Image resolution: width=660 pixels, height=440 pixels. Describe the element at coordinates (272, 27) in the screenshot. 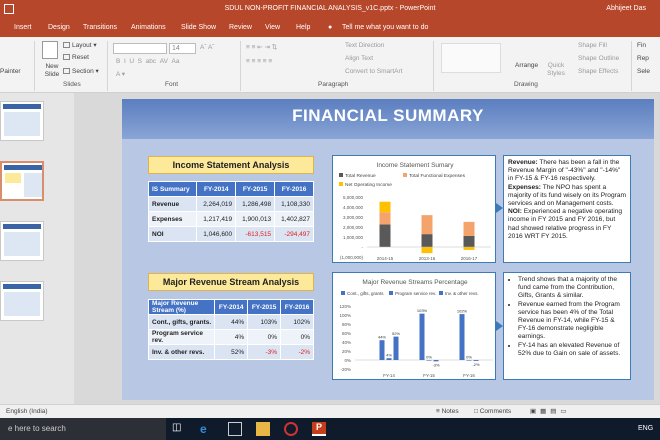

I see `tab-view: View` at that location.